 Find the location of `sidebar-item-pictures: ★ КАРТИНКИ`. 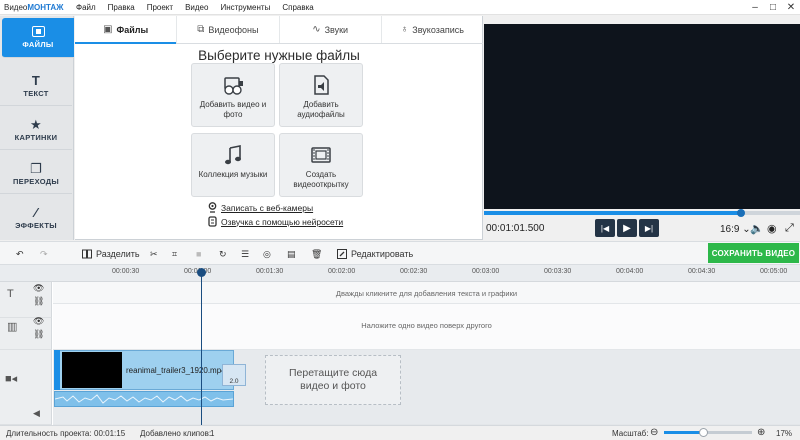

sidebar-item-pictures: ★ КАРТИНКИ is located at coordinates (36, 130).